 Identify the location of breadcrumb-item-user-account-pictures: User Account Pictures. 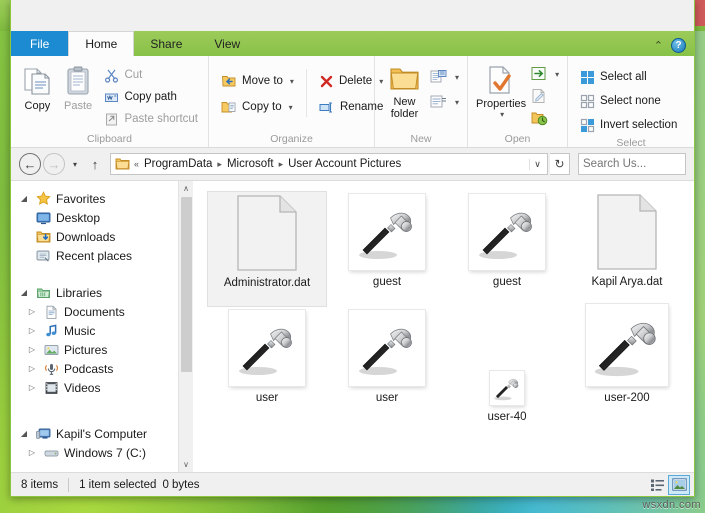
(344, 164).